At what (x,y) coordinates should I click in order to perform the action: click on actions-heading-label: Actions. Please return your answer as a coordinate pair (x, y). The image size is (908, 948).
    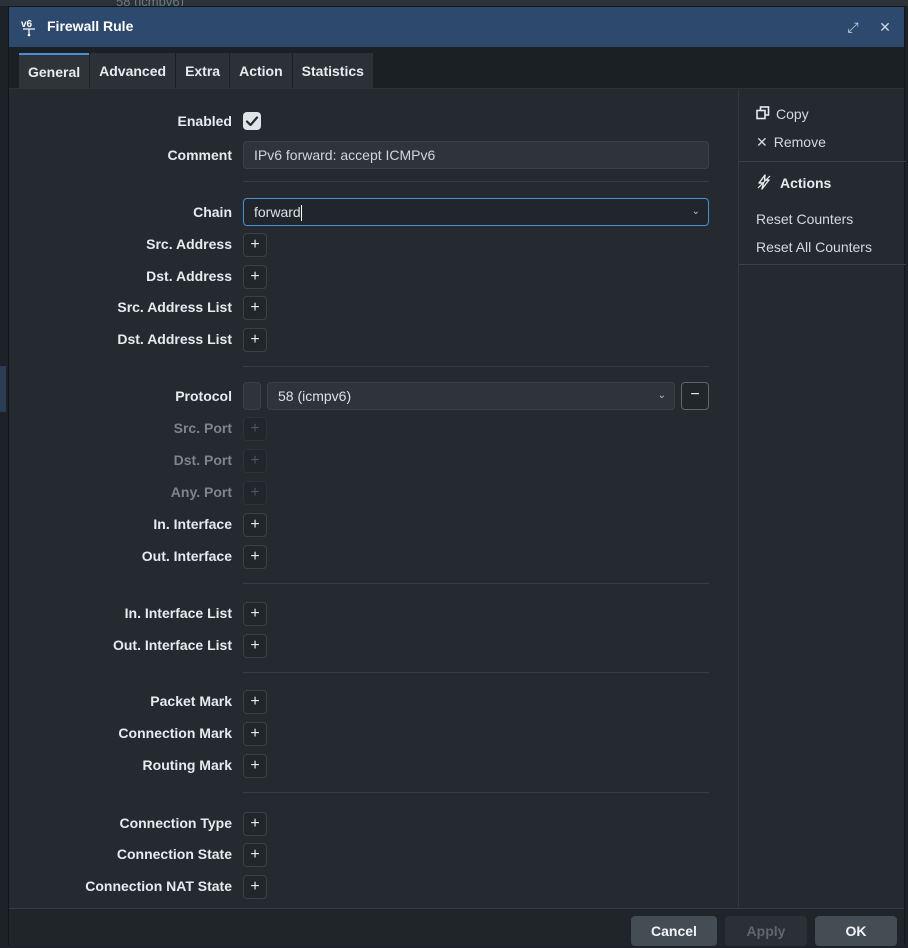
    Looking at the image, I should click on (806, 183).